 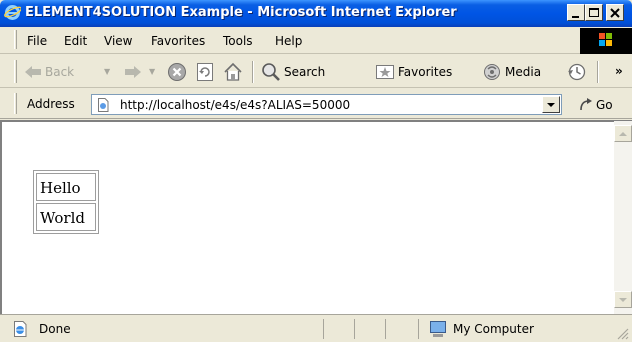 What do you see at coordinates (271, 71) in the screenshot?
I see `search-icon` at bounding box center [271, 71].